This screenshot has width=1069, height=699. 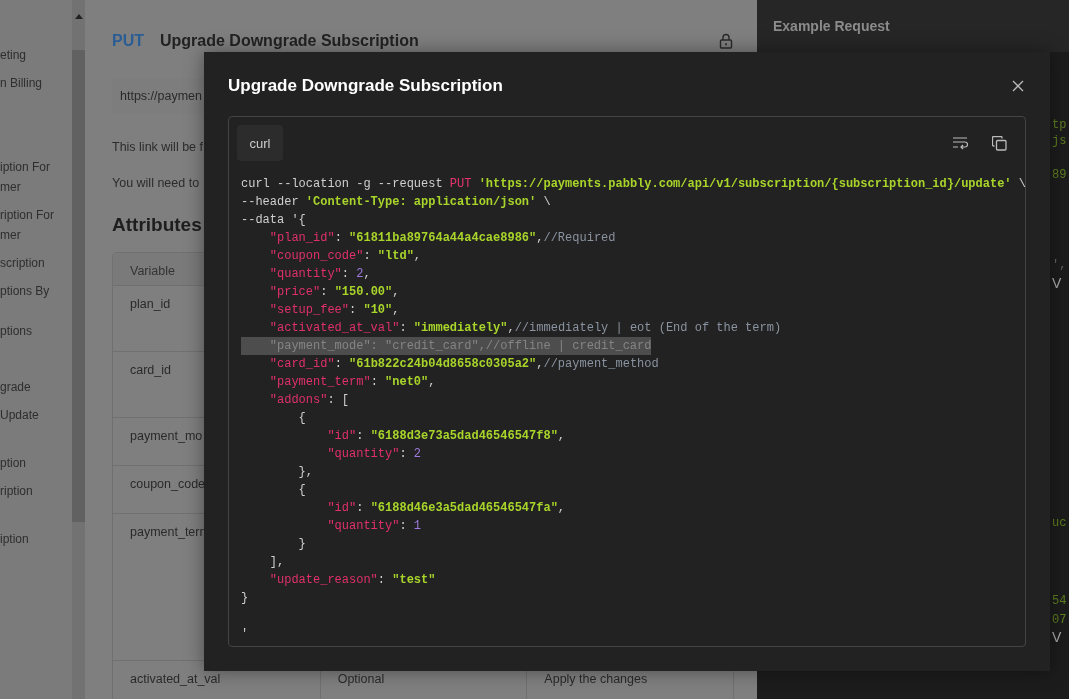 What do you see at coordinates (150, 304) in the screenshot?
I see `table-cell: plan_id` at bounding box center [150, 304].